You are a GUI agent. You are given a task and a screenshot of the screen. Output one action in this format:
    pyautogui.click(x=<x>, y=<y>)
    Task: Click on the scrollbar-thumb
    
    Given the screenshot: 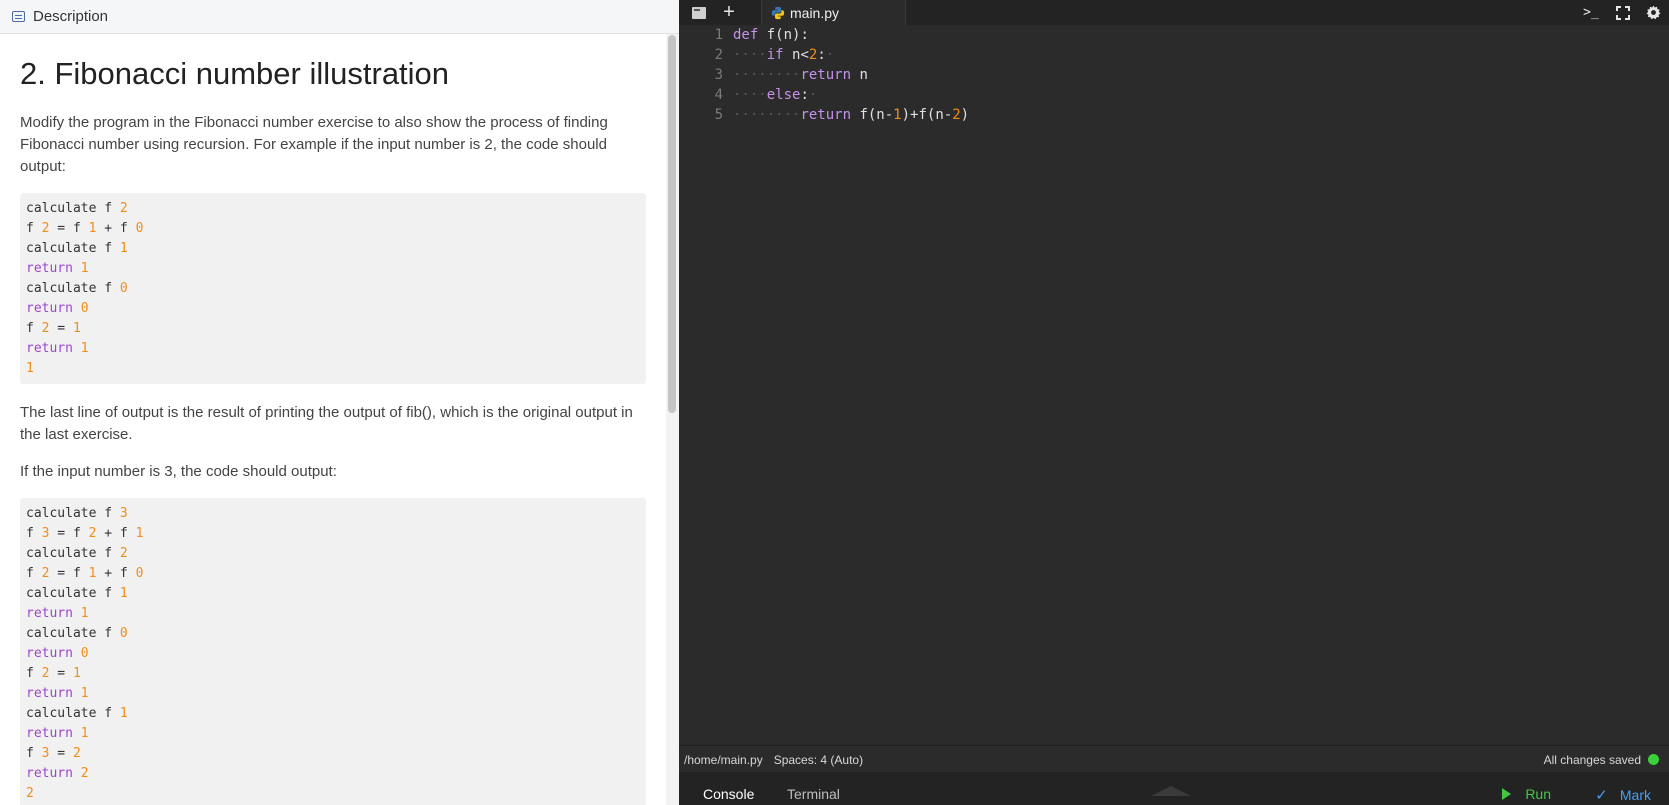 What is the action you would take?
    pyautogui.click(x=672, y=224)
    